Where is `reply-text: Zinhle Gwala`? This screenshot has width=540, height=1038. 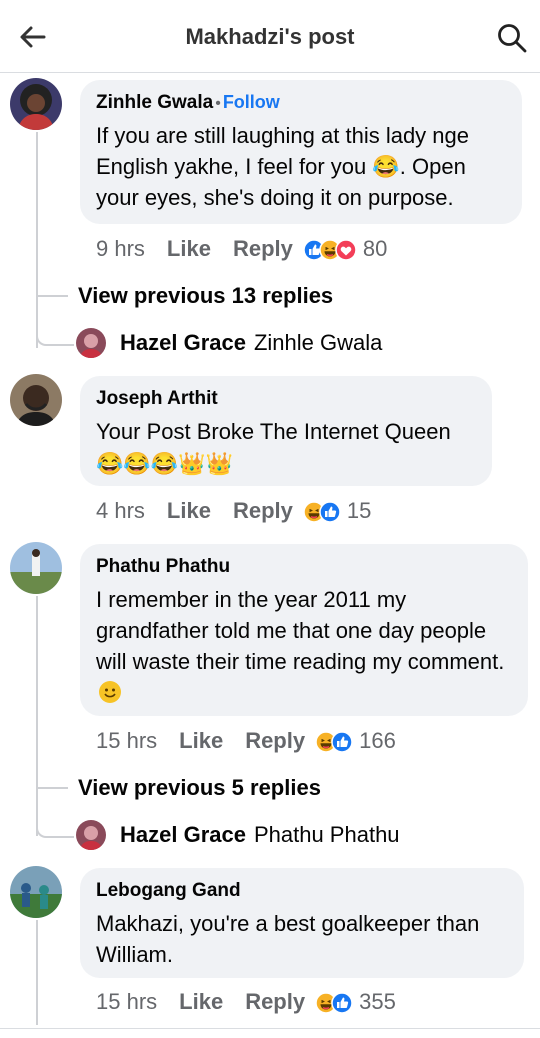
reply-text: Zinhle Gwala is located at coordinates (318, 342).